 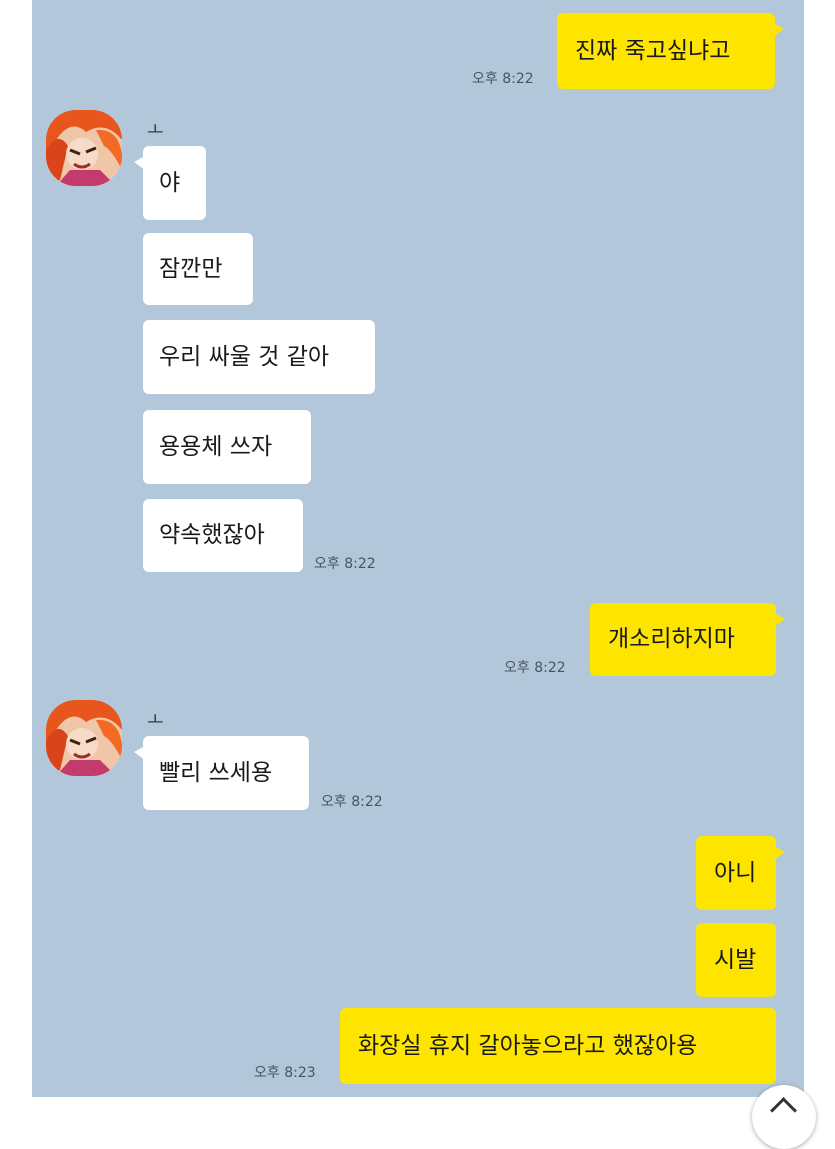 I want to click on their-message-bubble: 잠깐만, so click(x=198, y=269).